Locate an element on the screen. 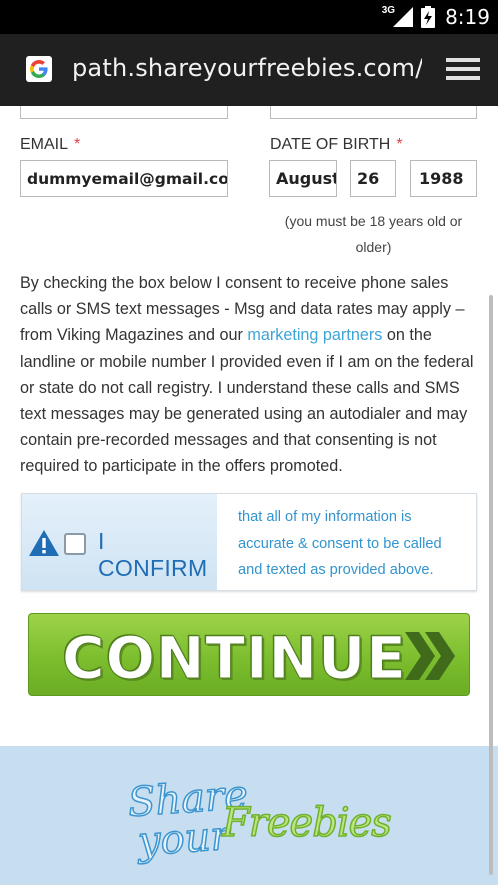  share-your-freebies-logo: Share your Freebies is located at coordinates (258, 818).